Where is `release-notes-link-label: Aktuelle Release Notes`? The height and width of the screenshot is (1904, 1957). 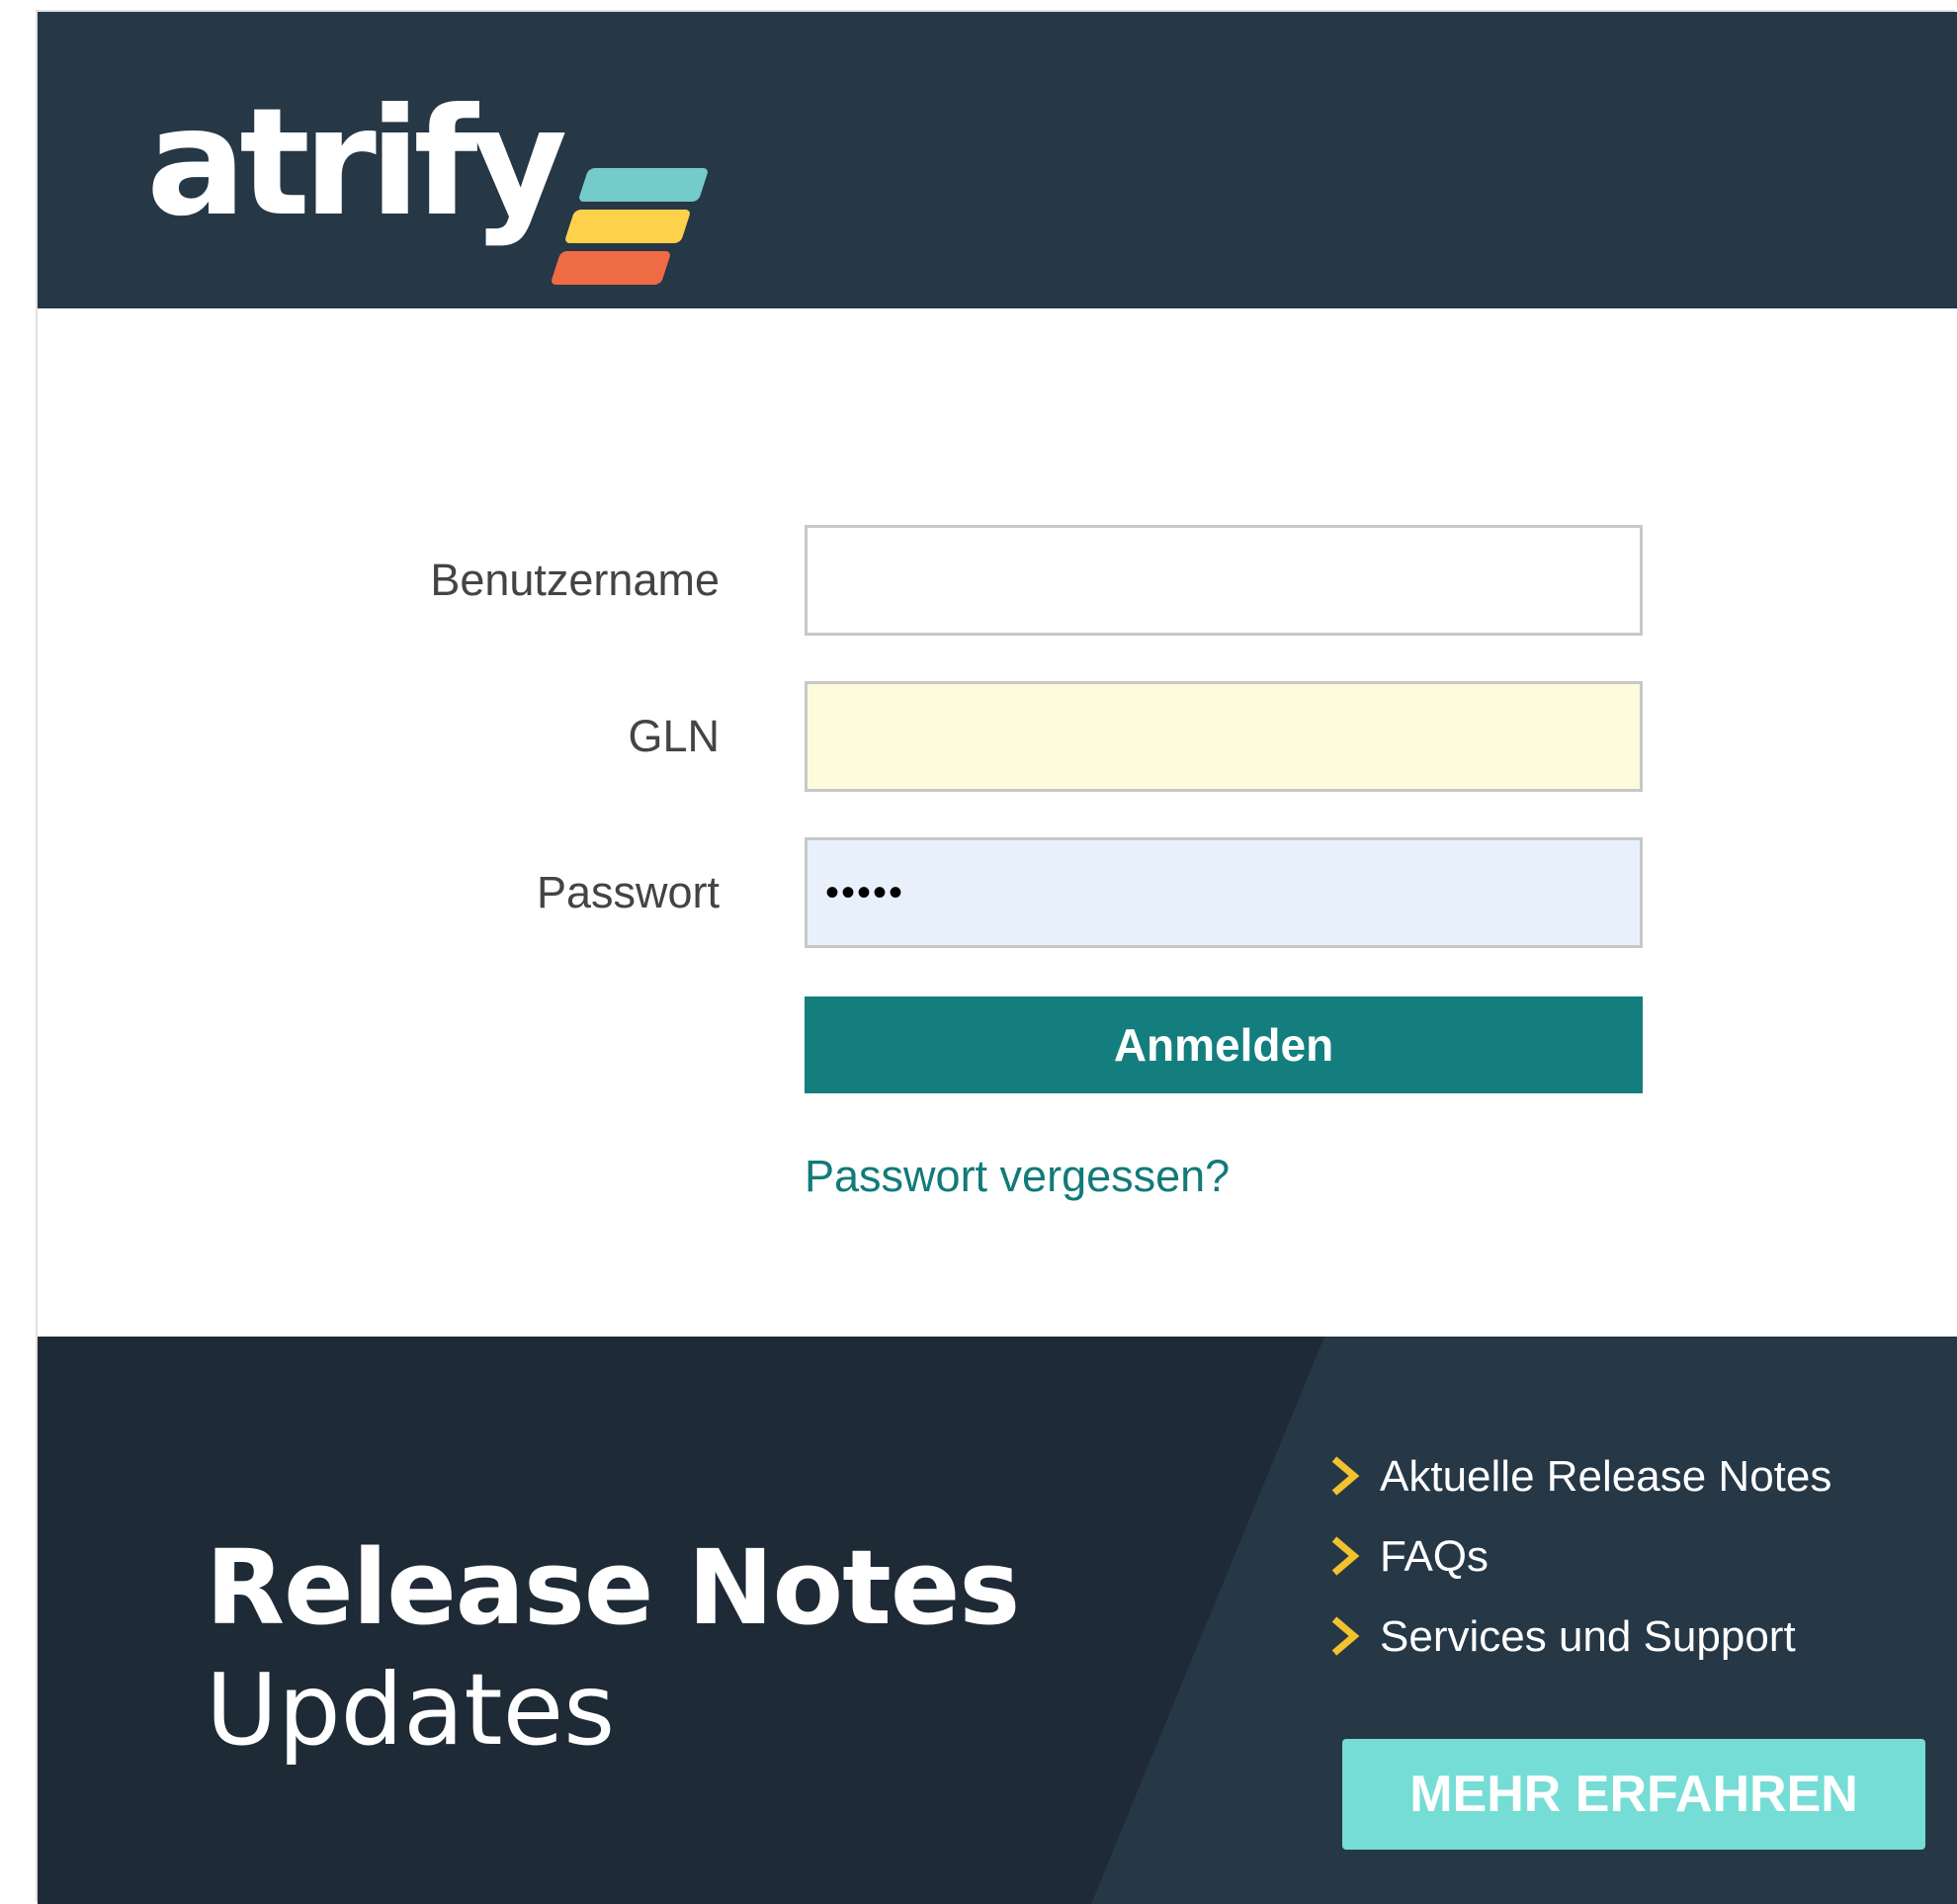
release-notes-link-label: Aktuelle Release Notes is located at coordinates (1606, 1476).